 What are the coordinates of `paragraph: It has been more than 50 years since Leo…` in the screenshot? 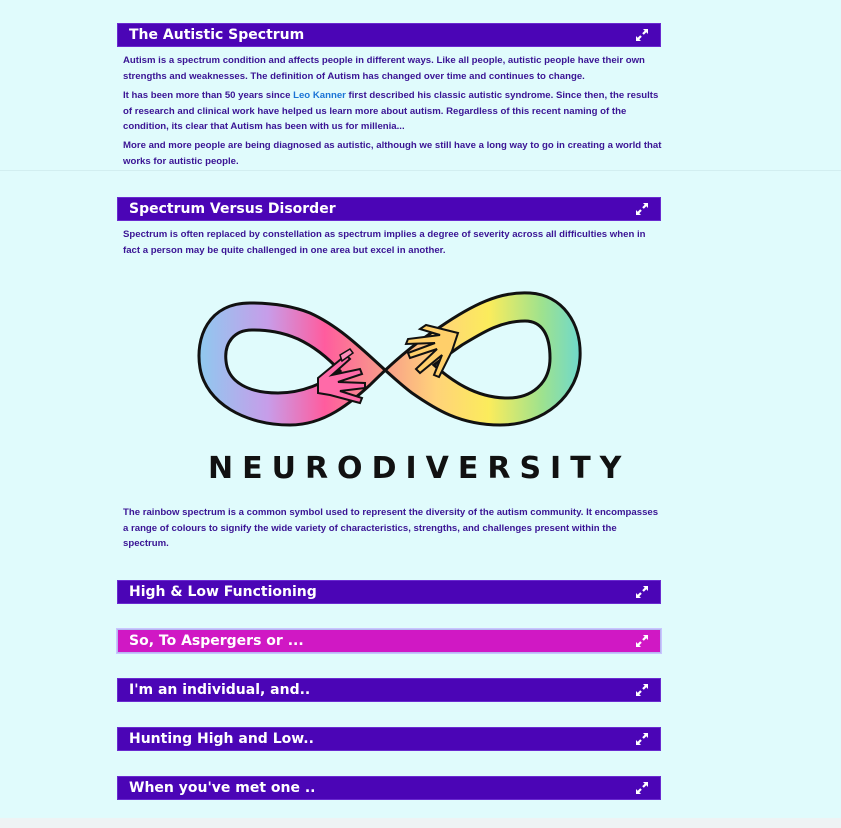 It's located at (393, 111).